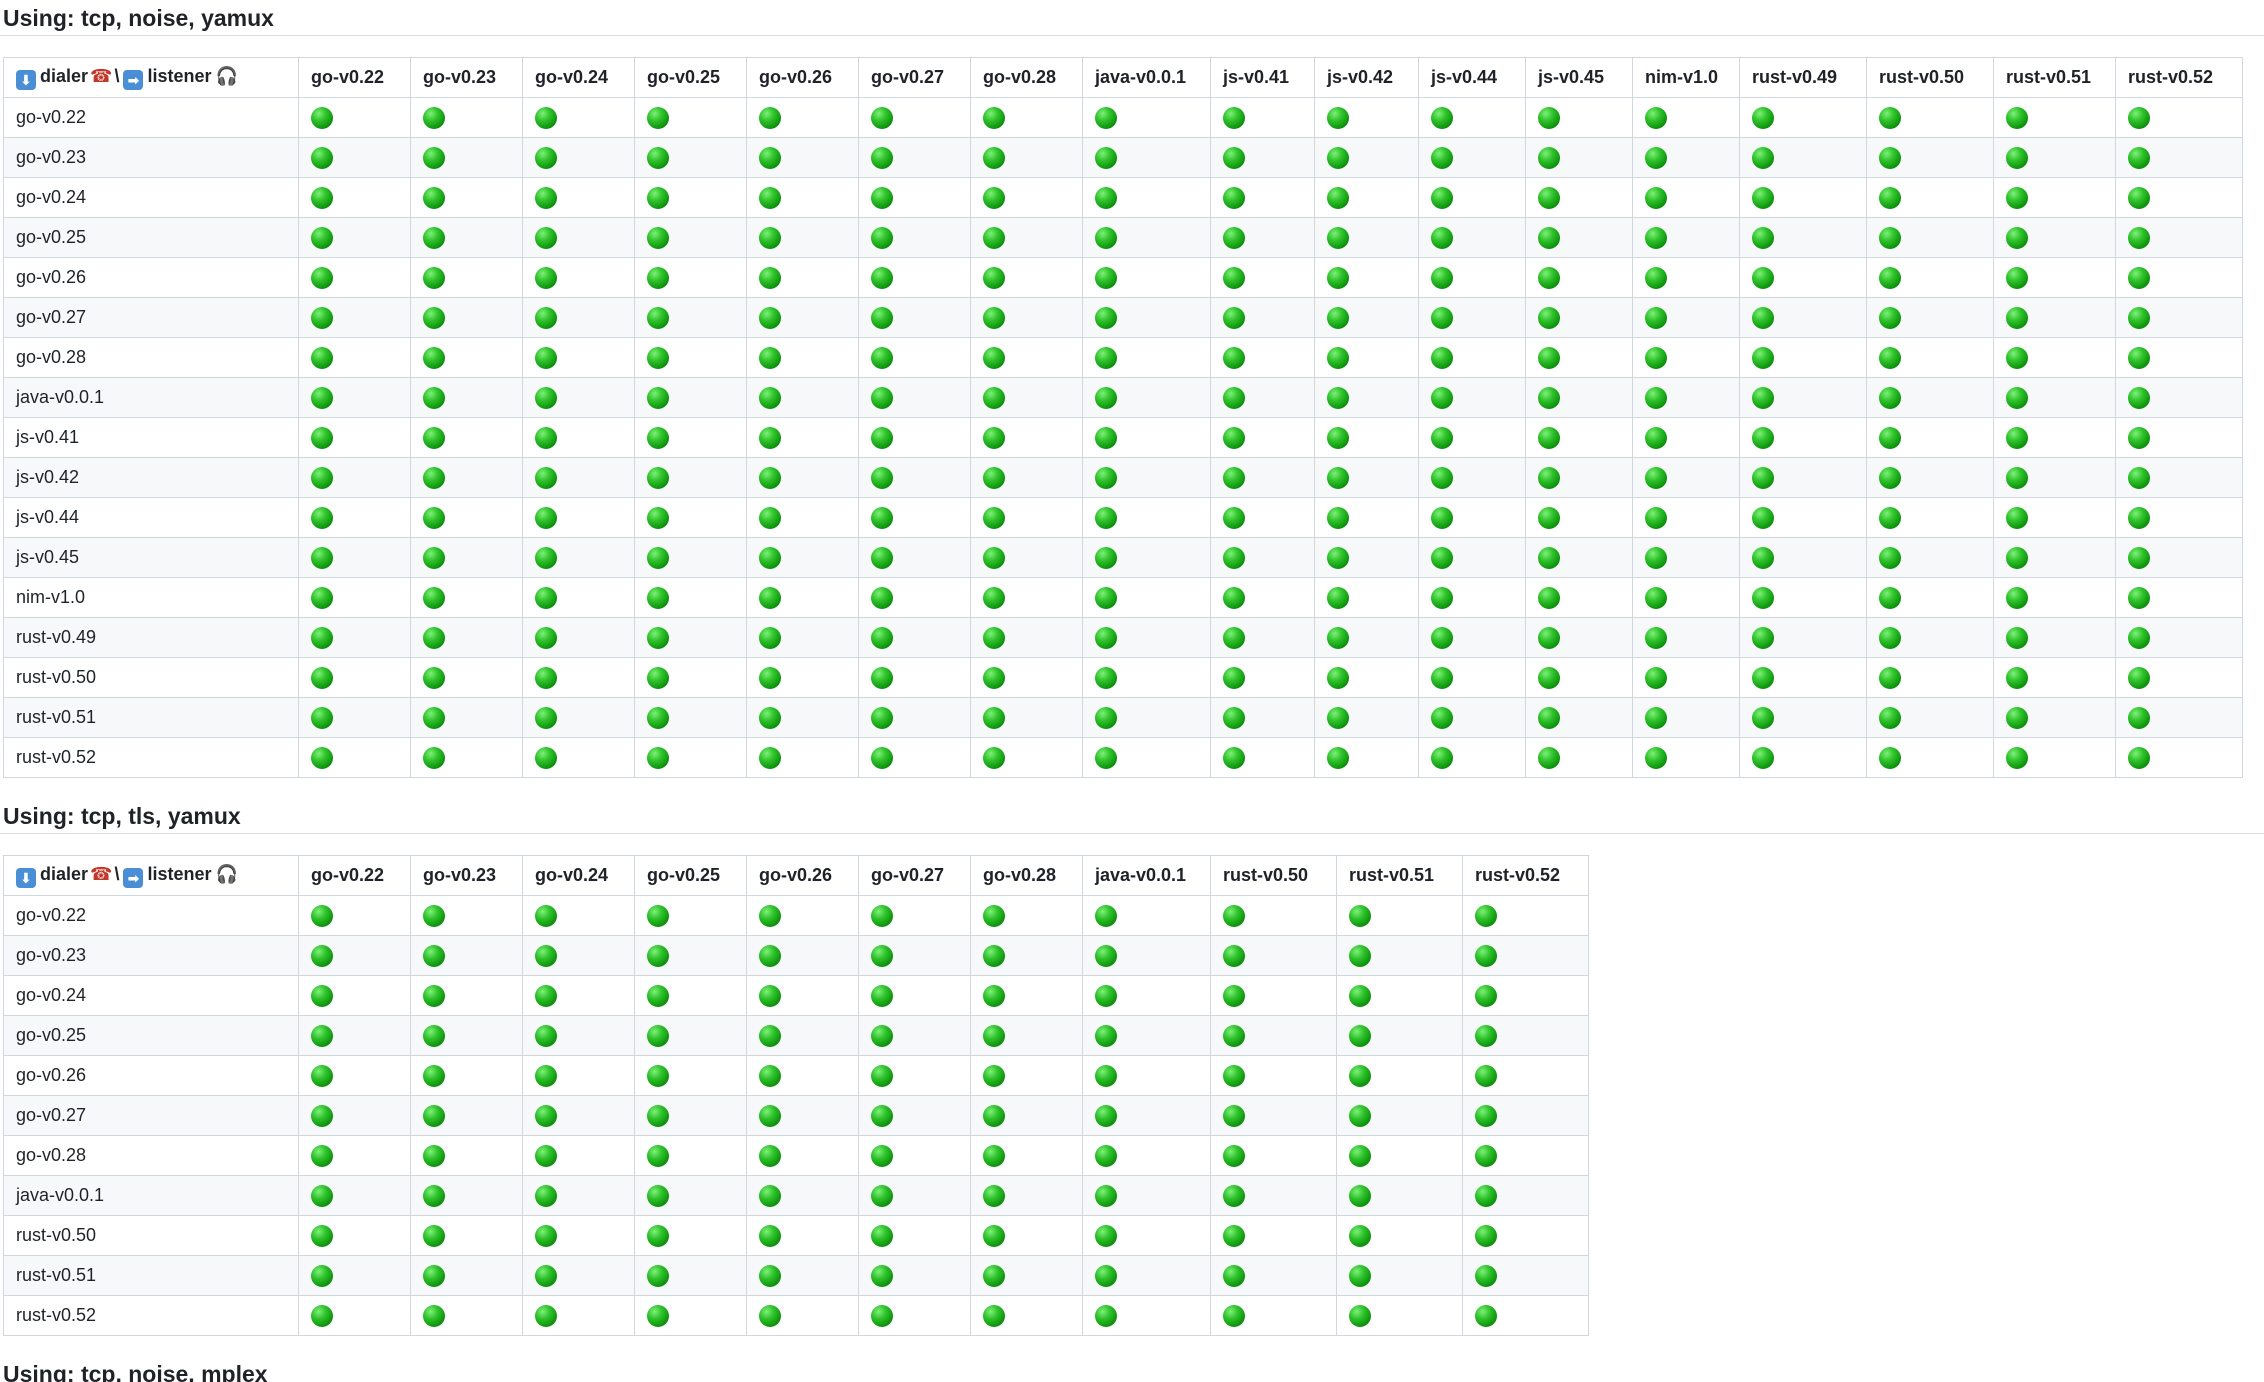  What do you see at coordinates (151, 557) in the screenshot?
I see `row-header: js-v0.45` at bounding box center [151, 557].